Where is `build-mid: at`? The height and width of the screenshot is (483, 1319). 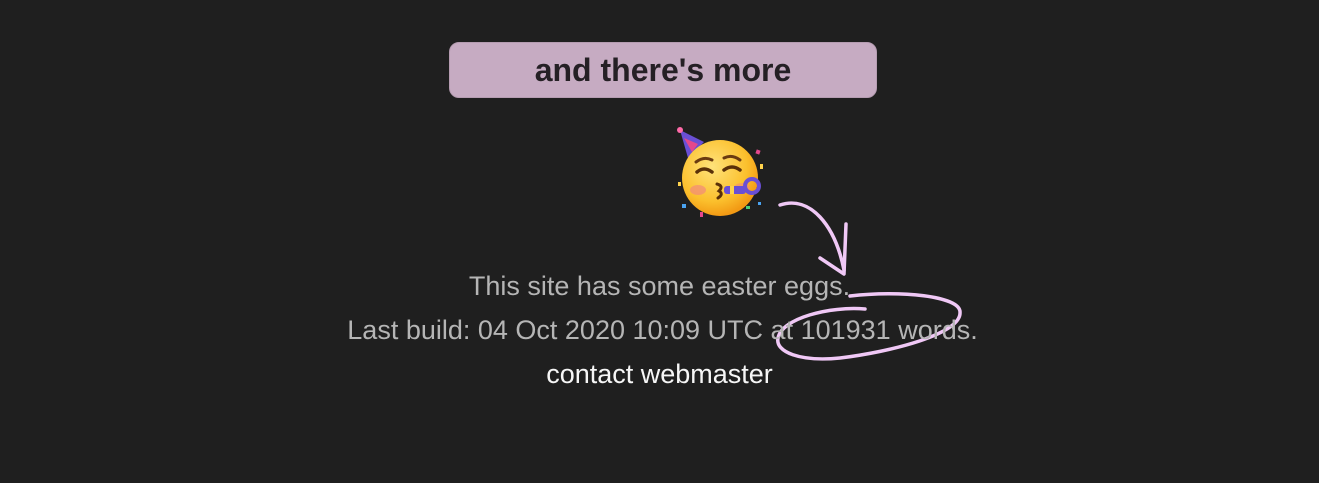
build-mid: at is located at coordinates (782, 330).